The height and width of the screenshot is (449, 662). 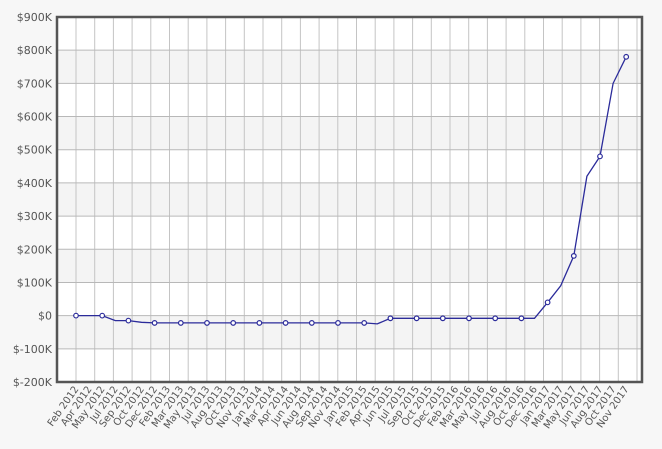 I want to click on y-axis-label: $0, so click(x=45, y=316).